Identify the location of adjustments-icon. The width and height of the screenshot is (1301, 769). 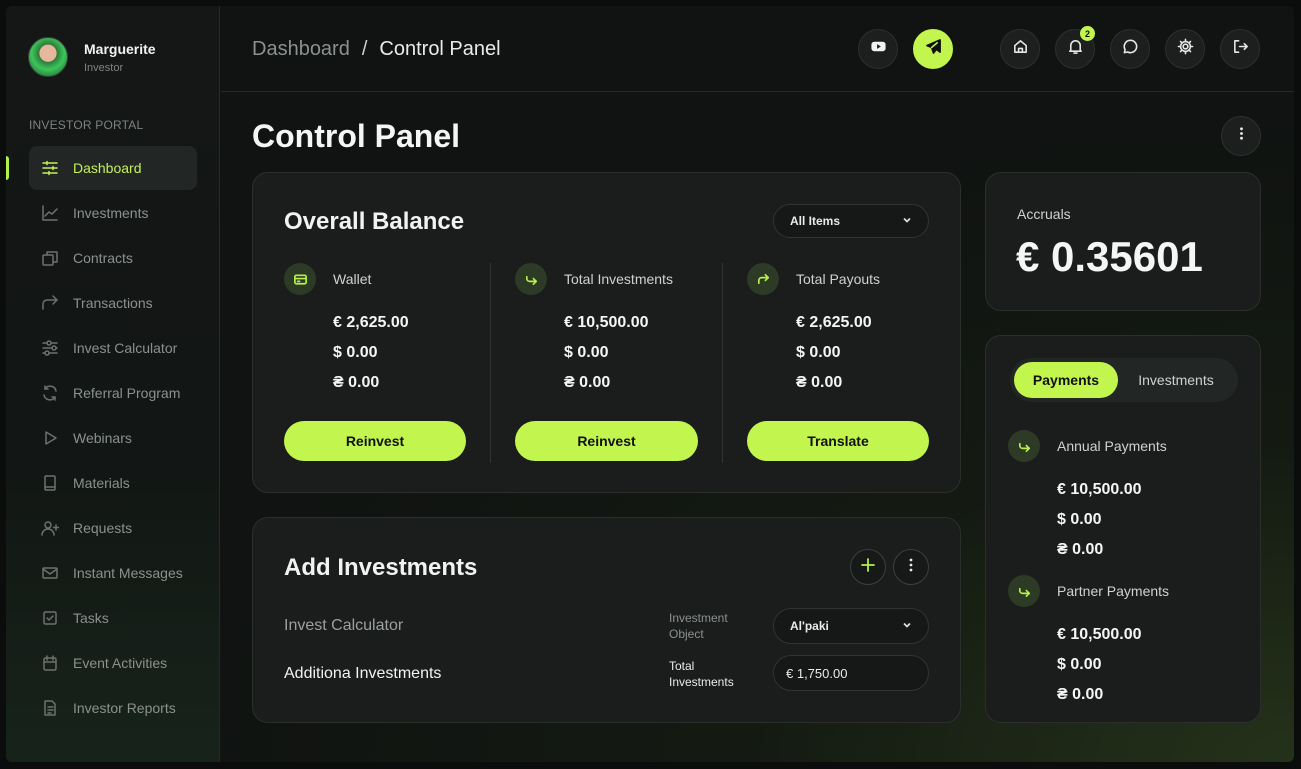
(50, 348).